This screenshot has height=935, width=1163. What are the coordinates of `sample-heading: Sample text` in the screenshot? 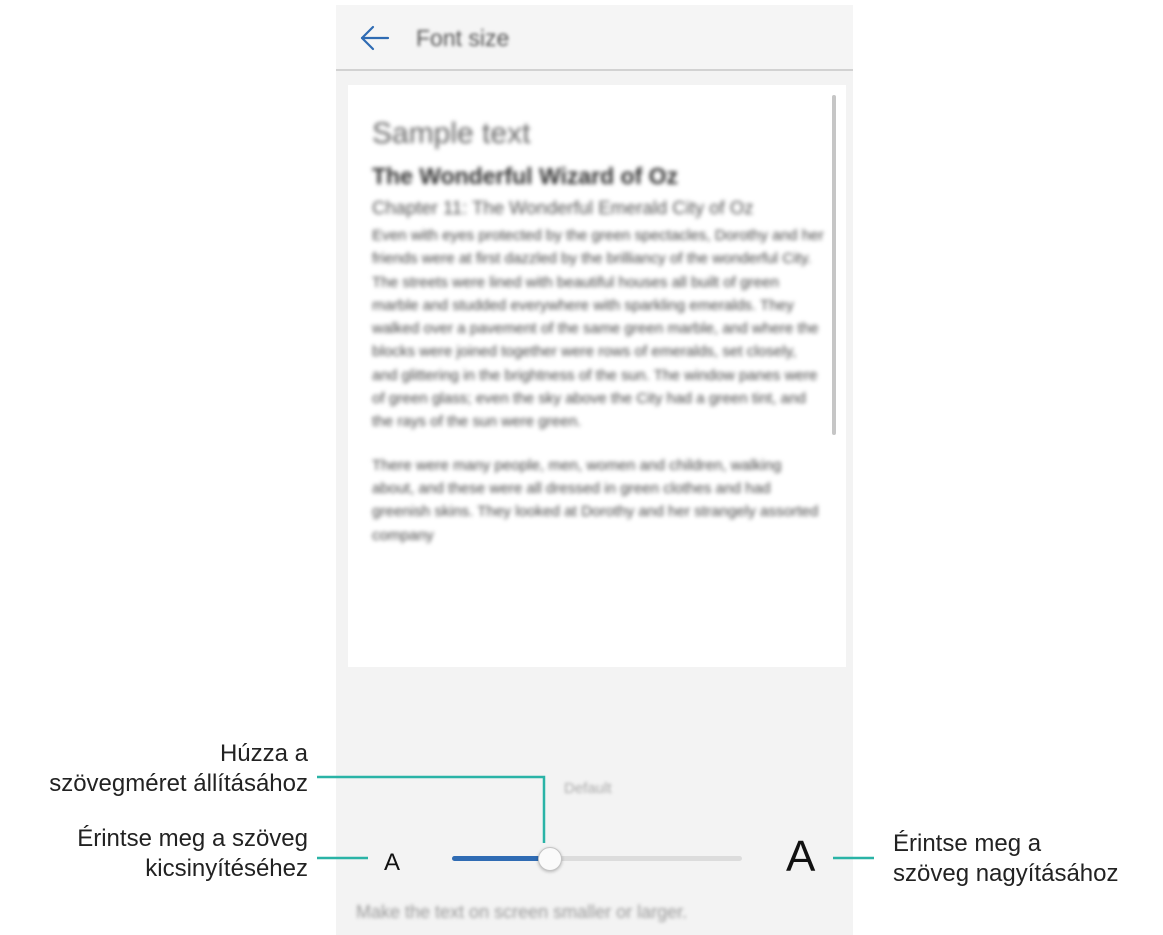 It's located at (451, 133).